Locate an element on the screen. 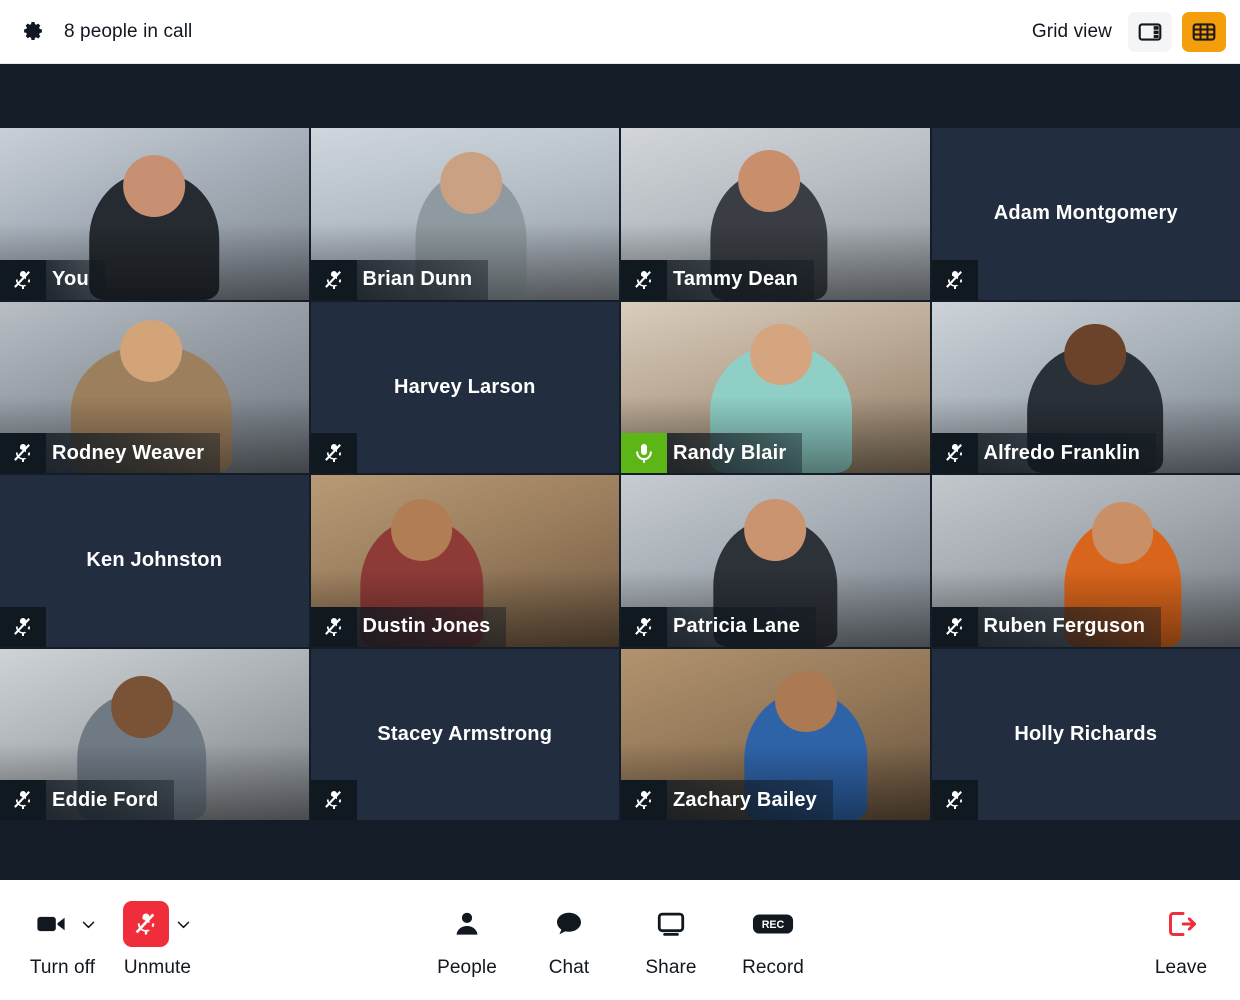 The height and width of the screenshot is (1000, 1240). record-button: REC Record is located at coordinates (773, 940).